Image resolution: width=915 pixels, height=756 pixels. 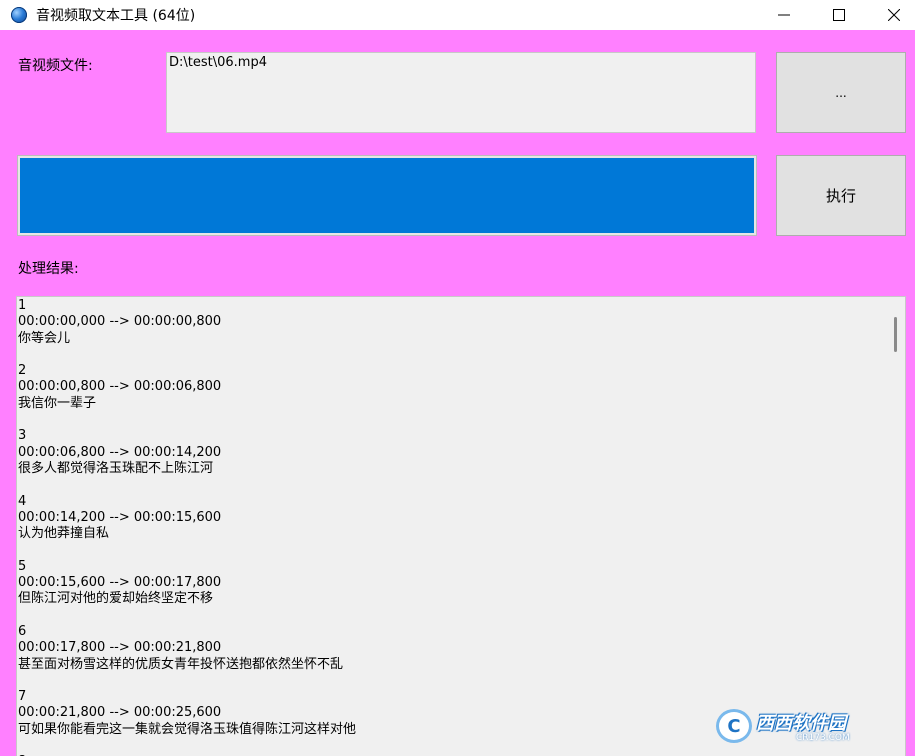 I want to click on progress-fill, so click(x=387, y=195).